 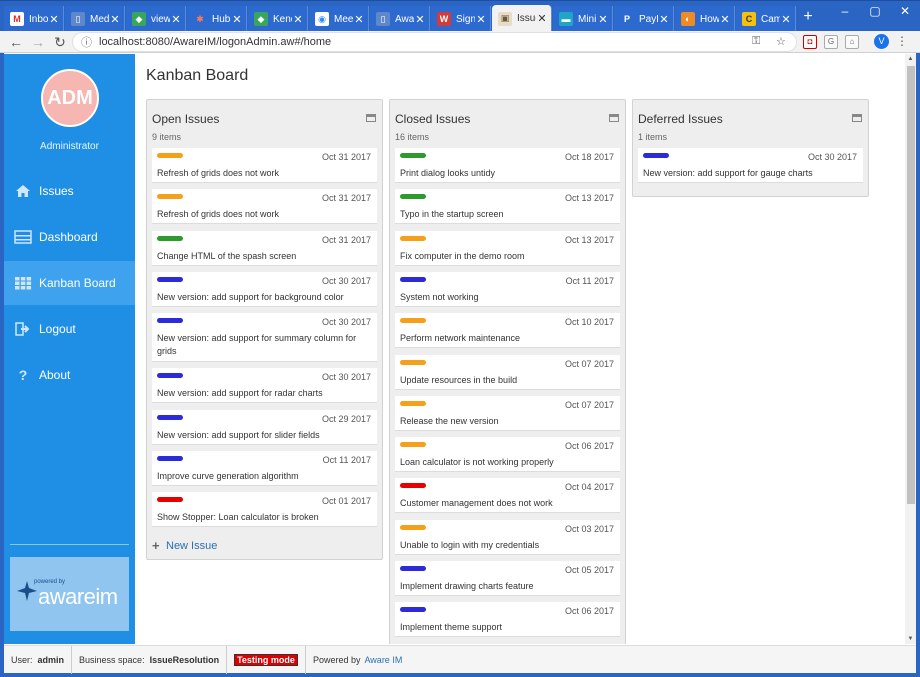 What do you see at coordinates (507, 620) in the screenshot?
I see `issue-card: Oct 06 2017 Implement theme support` at bounding box center [507, 620].